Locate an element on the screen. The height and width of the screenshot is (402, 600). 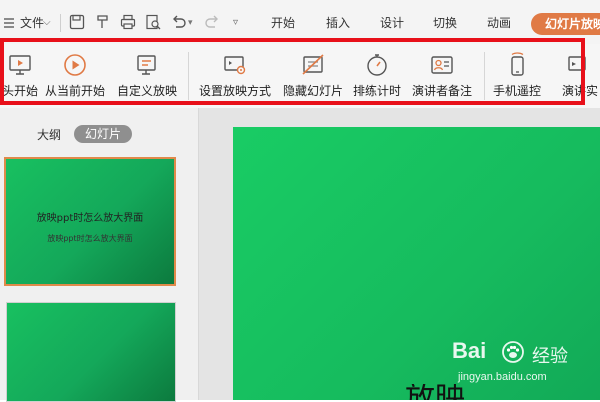
rehearse-timings-label: 排练计时 is located at coordinates (376, 91).